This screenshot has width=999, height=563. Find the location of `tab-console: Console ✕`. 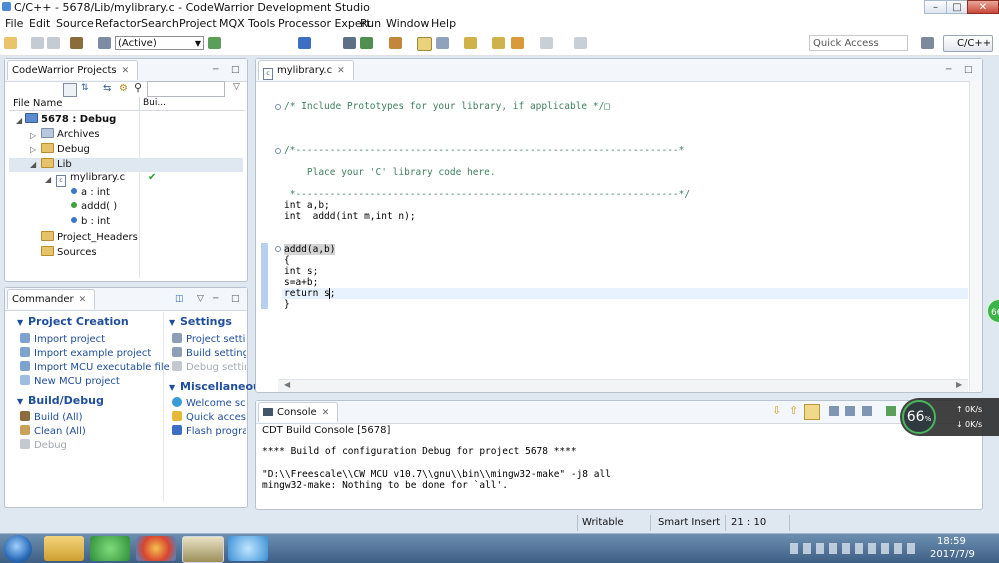

tab-console: Console ✕ is located at coordinates (298, 412).